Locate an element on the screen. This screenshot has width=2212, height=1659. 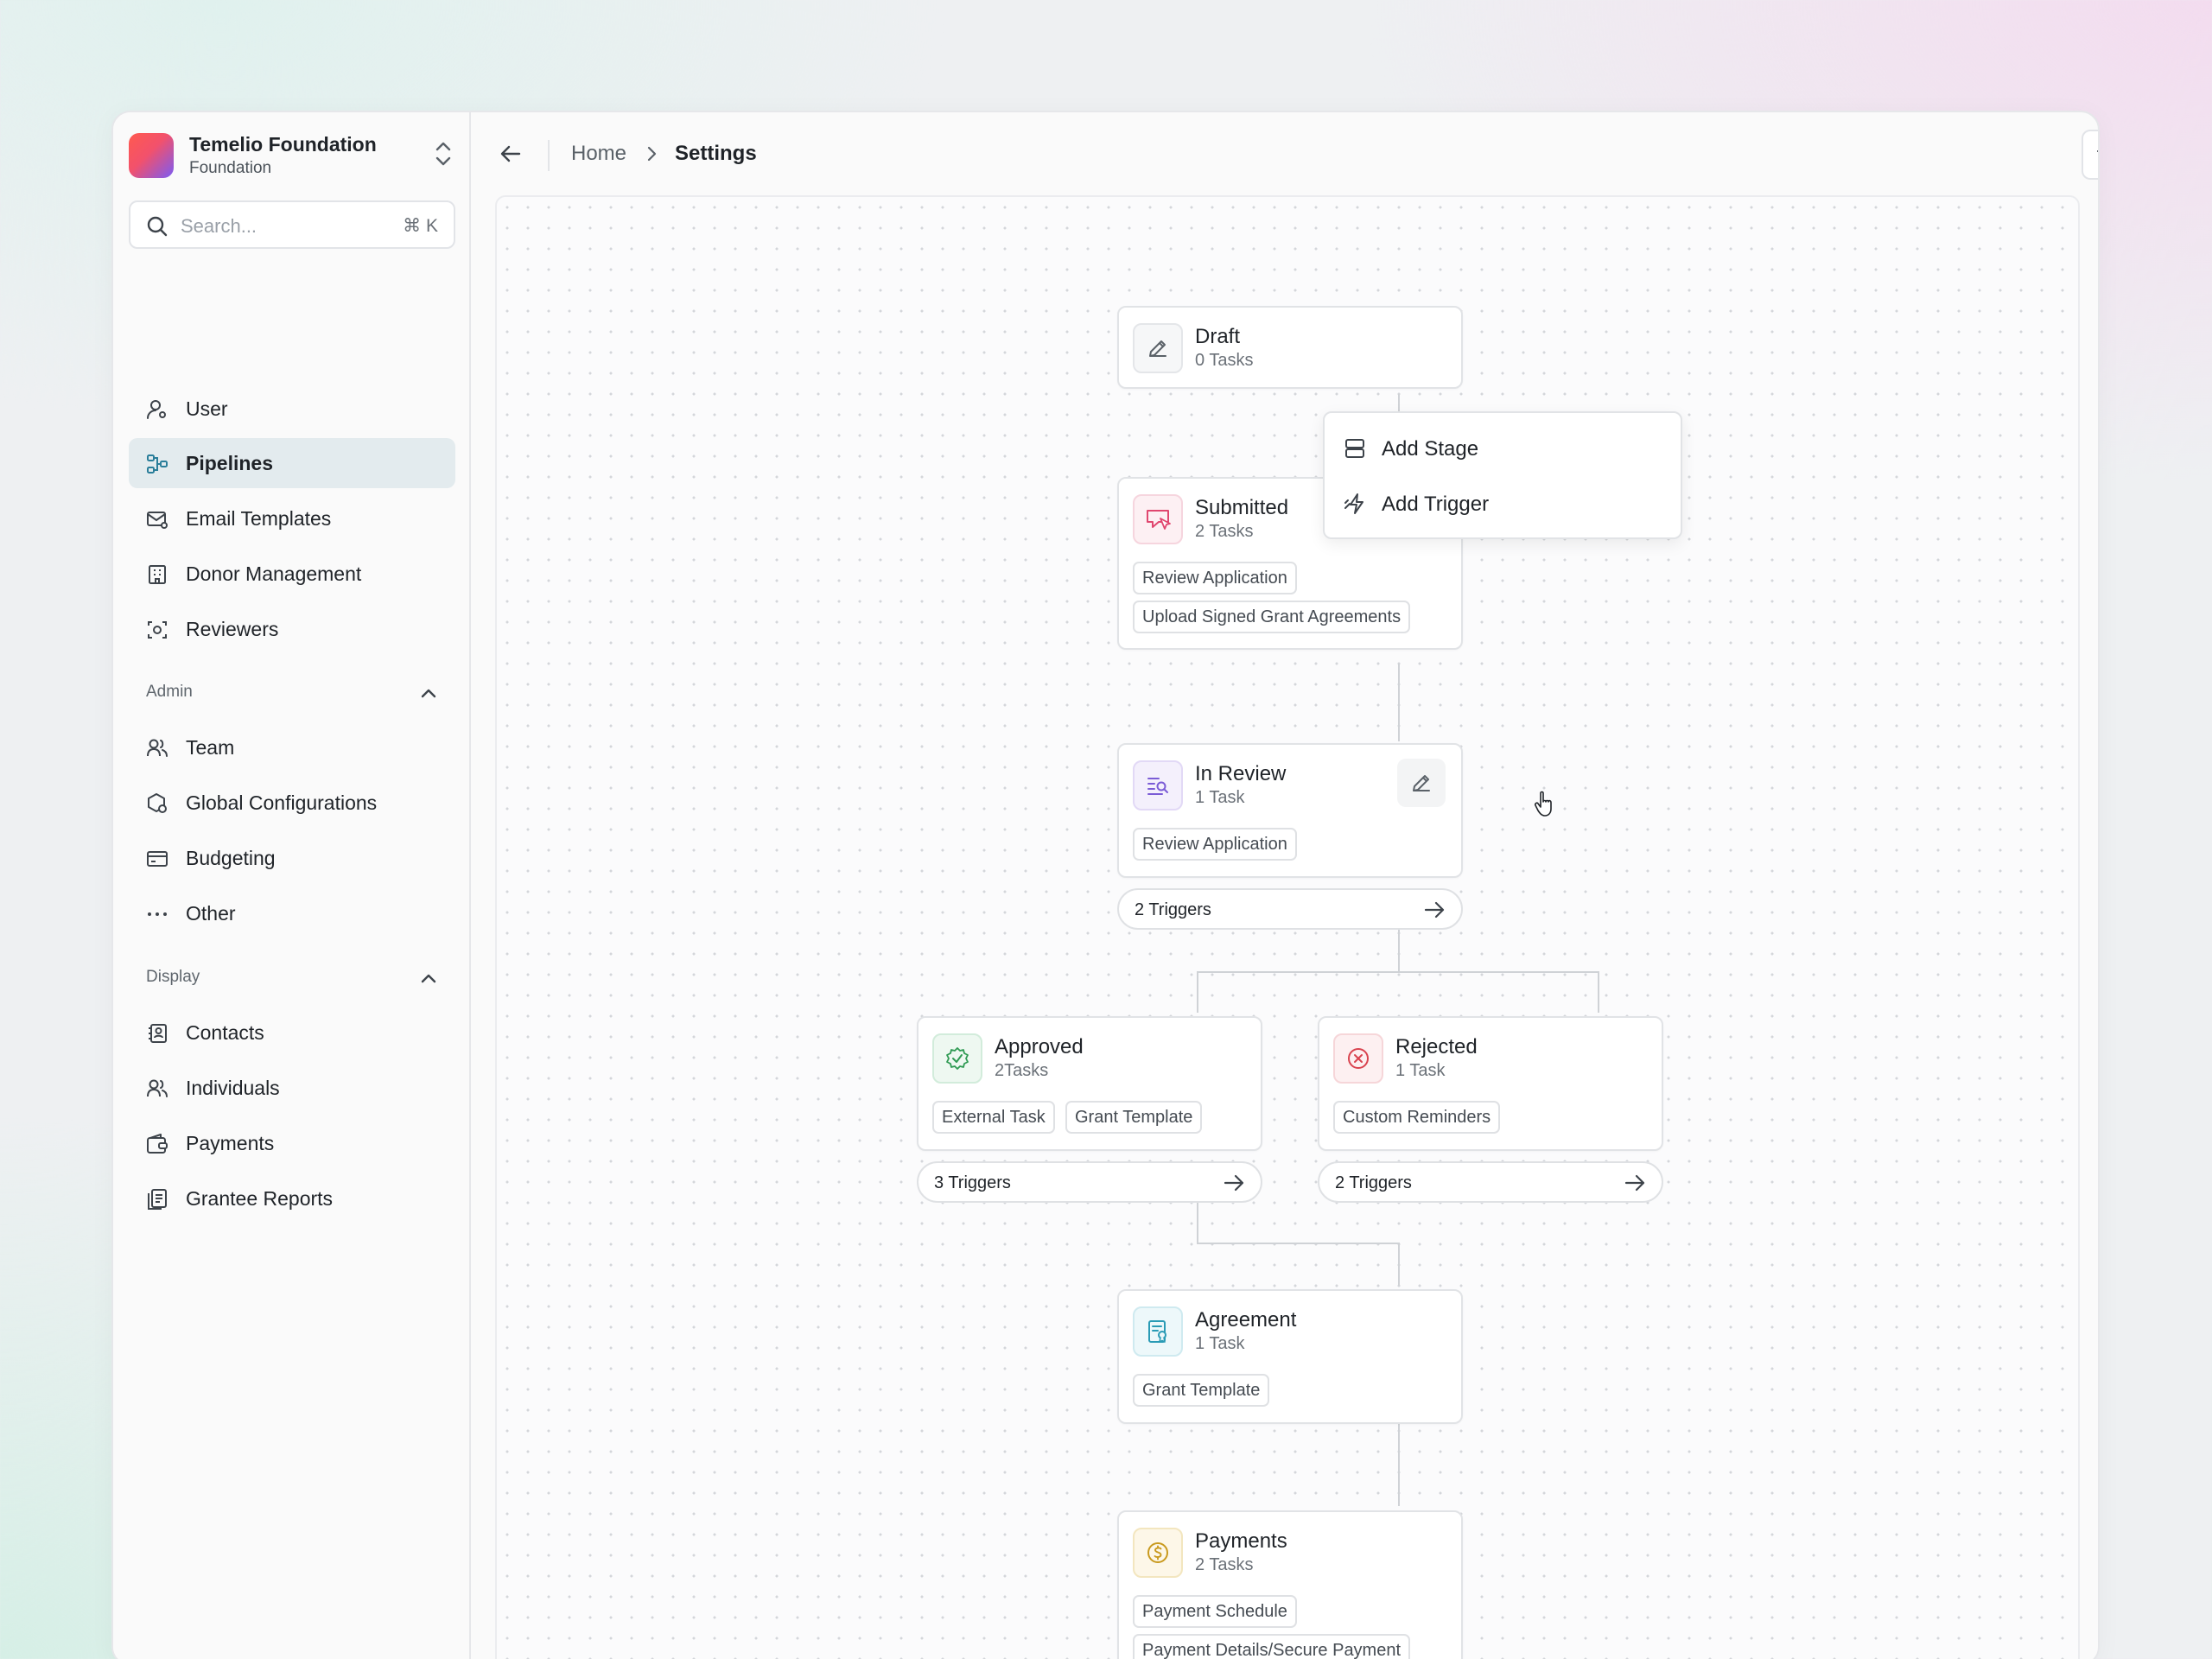
topbar: Home Settings is located at coordinates (1284, 153).